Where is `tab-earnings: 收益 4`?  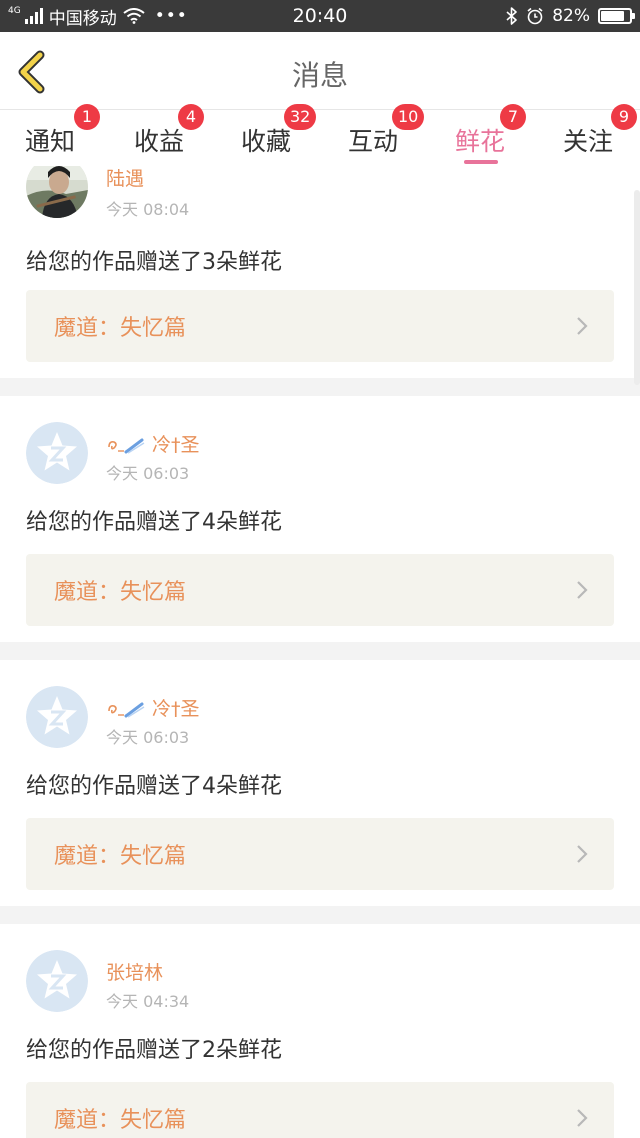
tab-earnings: 收益 4 is located at coordinates (169, 135).